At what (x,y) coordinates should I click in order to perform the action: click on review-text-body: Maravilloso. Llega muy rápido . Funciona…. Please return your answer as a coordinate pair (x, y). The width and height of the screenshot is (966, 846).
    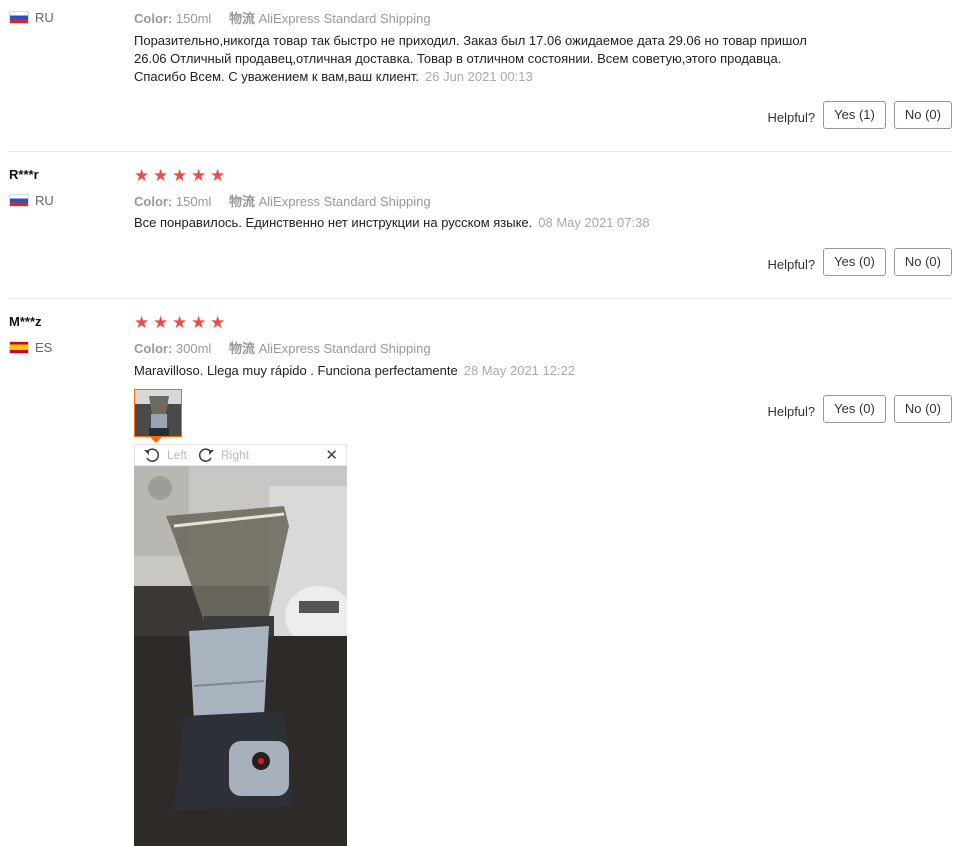
    Looking at the image, I should click on (296, 370).